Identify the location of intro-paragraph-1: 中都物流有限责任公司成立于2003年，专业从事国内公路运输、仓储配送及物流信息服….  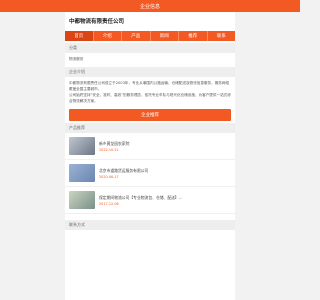
(149, 86).